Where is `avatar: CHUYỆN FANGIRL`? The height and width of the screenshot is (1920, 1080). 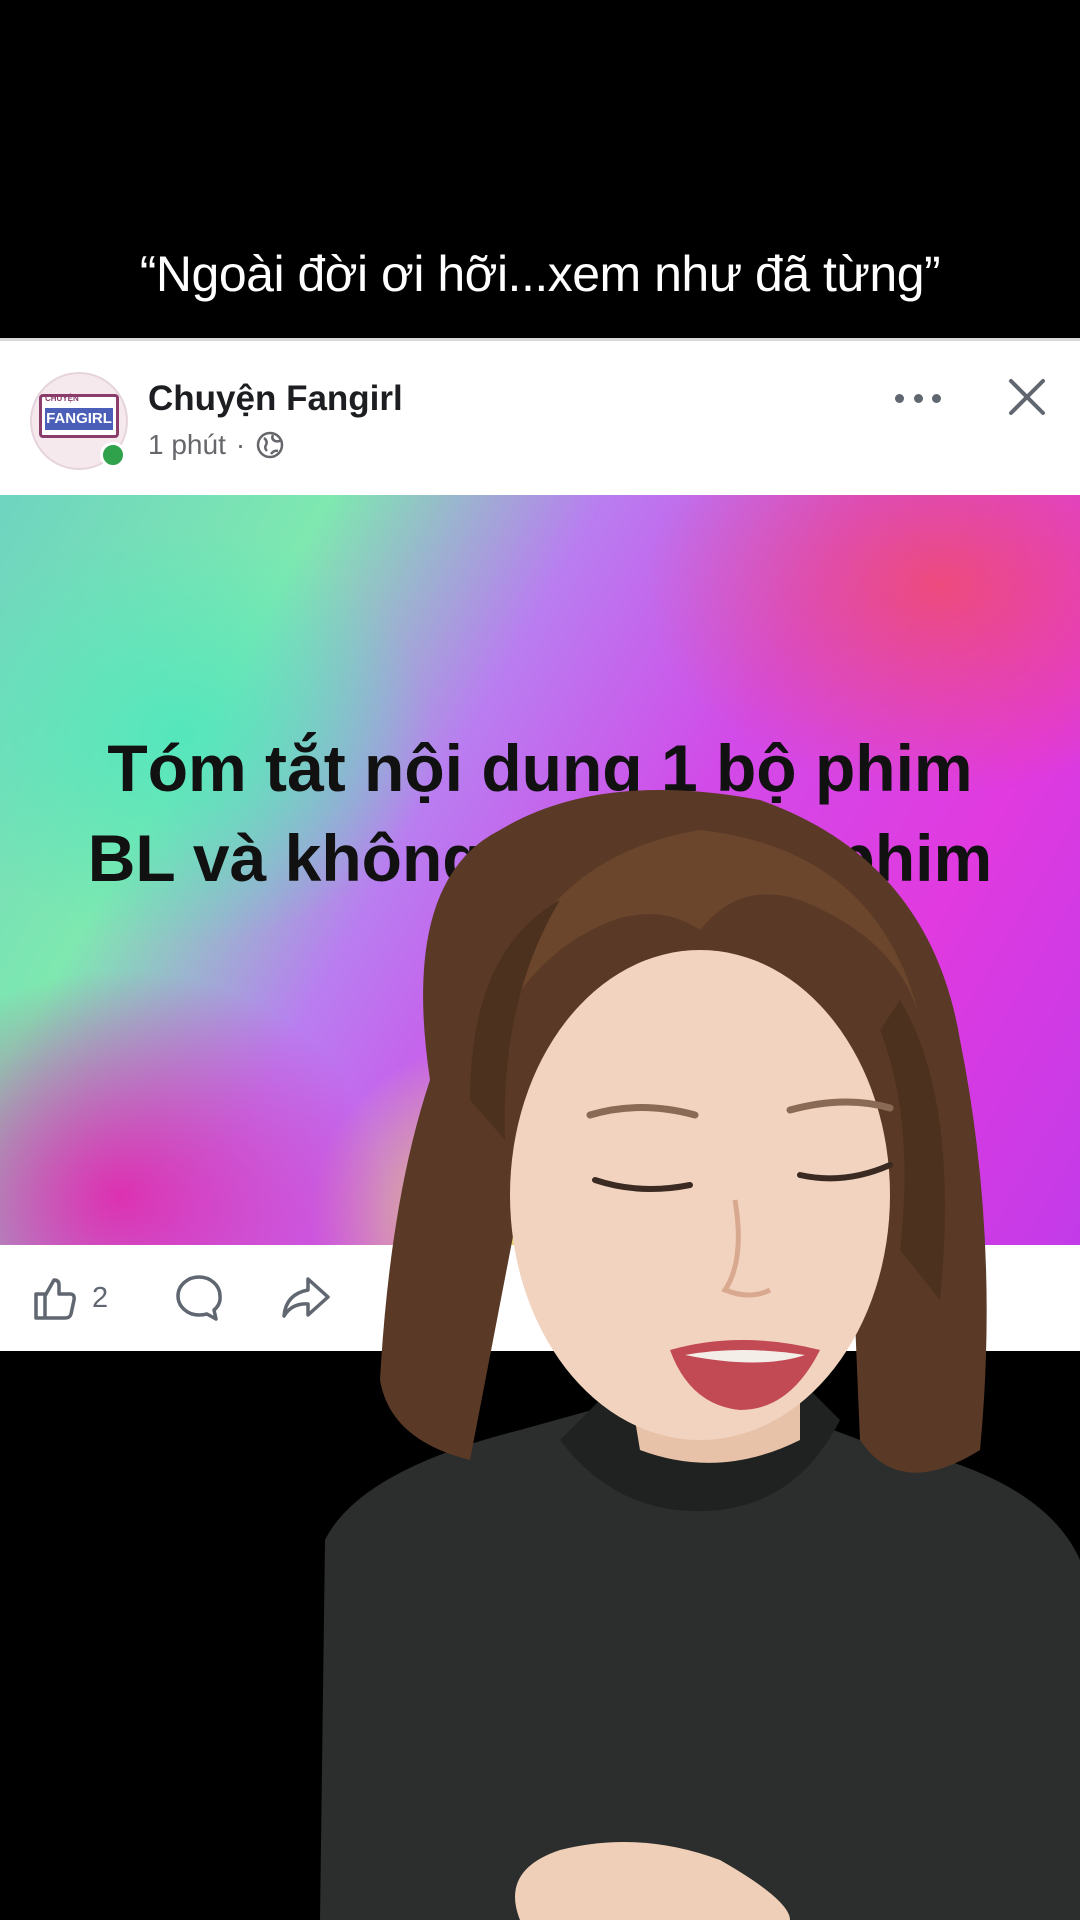 avatar: CHUYỆN FANGIRL is located at coordinates (79, 421).